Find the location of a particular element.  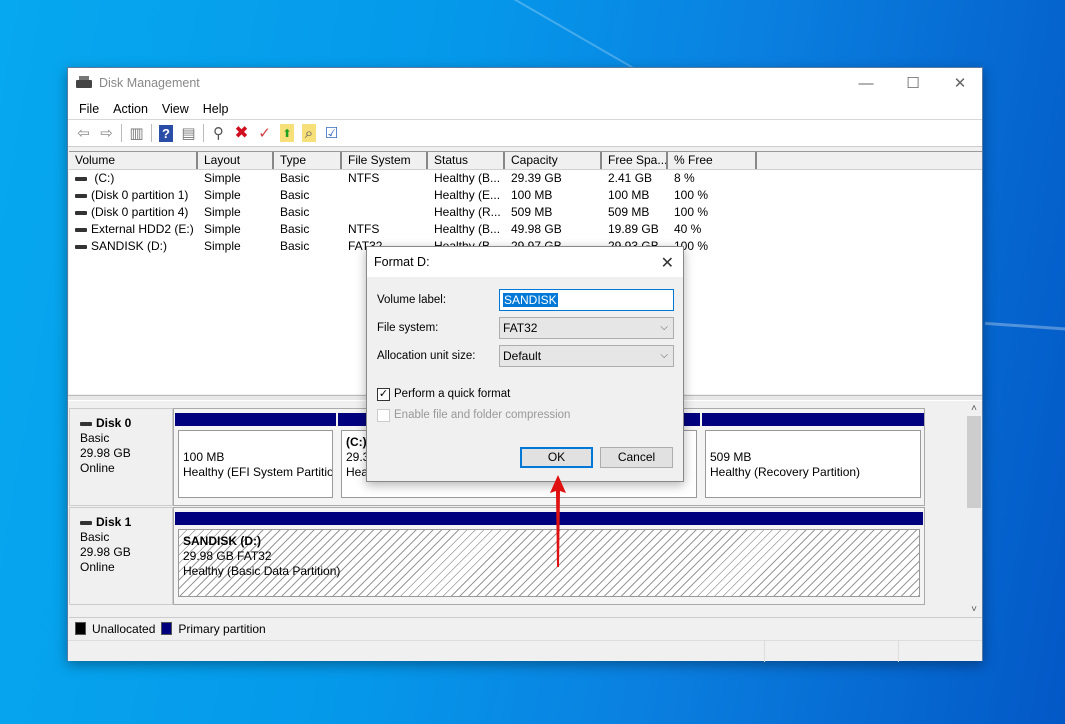

show-hide-console-tree-icon: ▥ is located at coordinates (136, 133).